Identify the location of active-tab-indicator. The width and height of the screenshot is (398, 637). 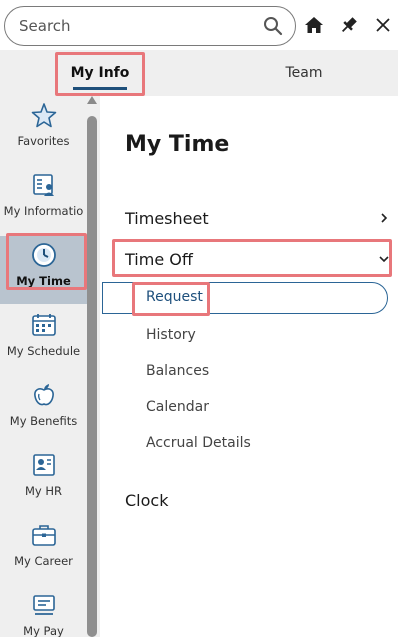
(100, 88).